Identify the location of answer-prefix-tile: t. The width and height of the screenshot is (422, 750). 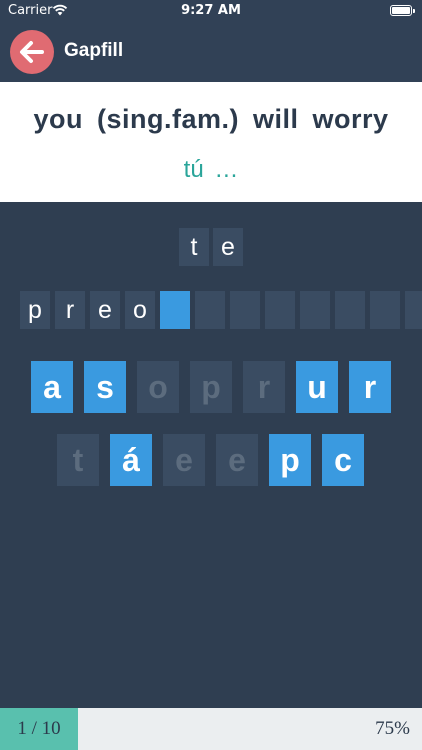
(194, 247).